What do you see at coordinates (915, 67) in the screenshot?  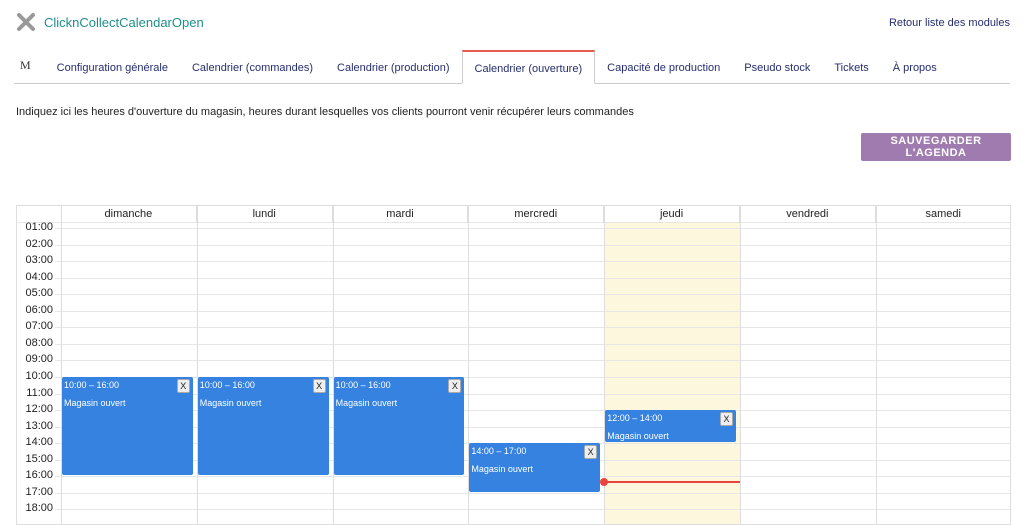 I see `tab-8: À propos` at bounding box center [915, 67].